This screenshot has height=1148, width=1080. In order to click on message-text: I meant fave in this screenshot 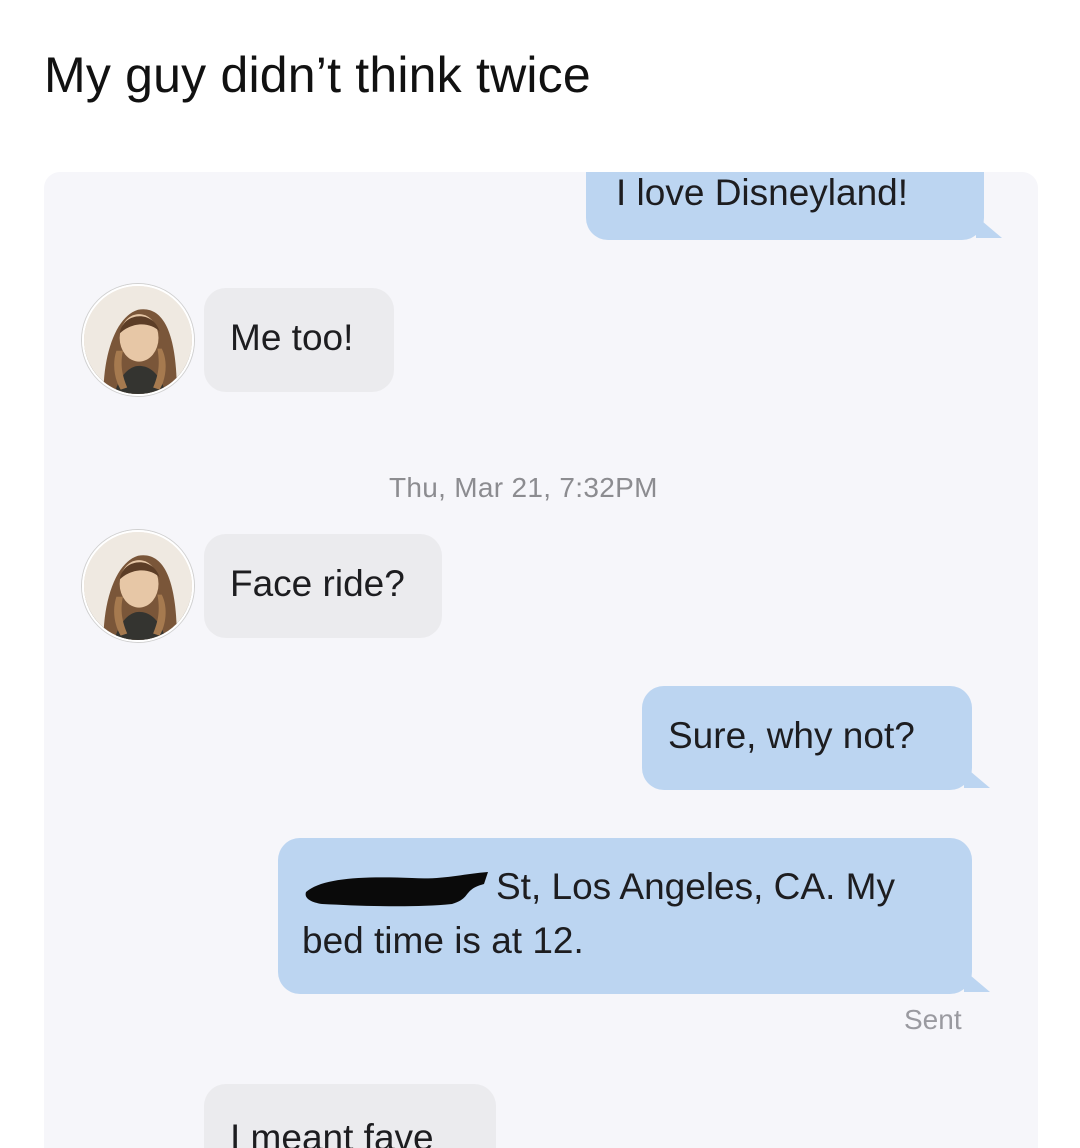, I will do `click(332, 1132)`.